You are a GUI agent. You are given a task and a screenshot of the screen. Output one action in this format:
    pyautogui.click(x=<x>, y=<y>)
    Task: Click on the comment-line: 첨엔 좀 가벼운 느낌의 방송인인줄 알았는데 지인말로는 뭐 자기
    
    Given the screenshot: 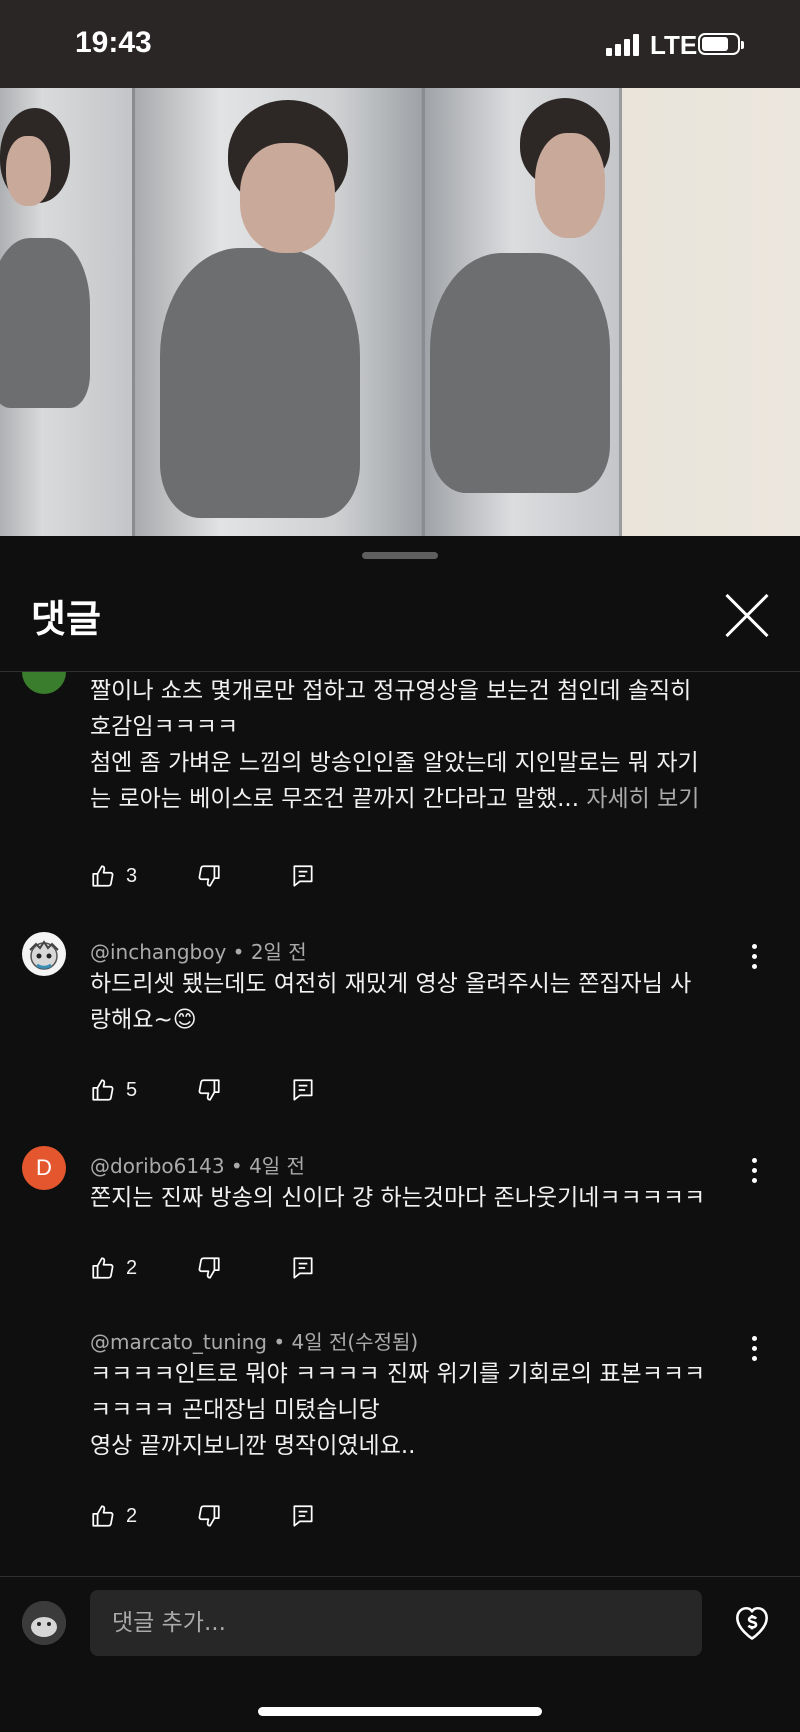 What is the action you would take?
    pyautogui.click(x=394, y=763)
    